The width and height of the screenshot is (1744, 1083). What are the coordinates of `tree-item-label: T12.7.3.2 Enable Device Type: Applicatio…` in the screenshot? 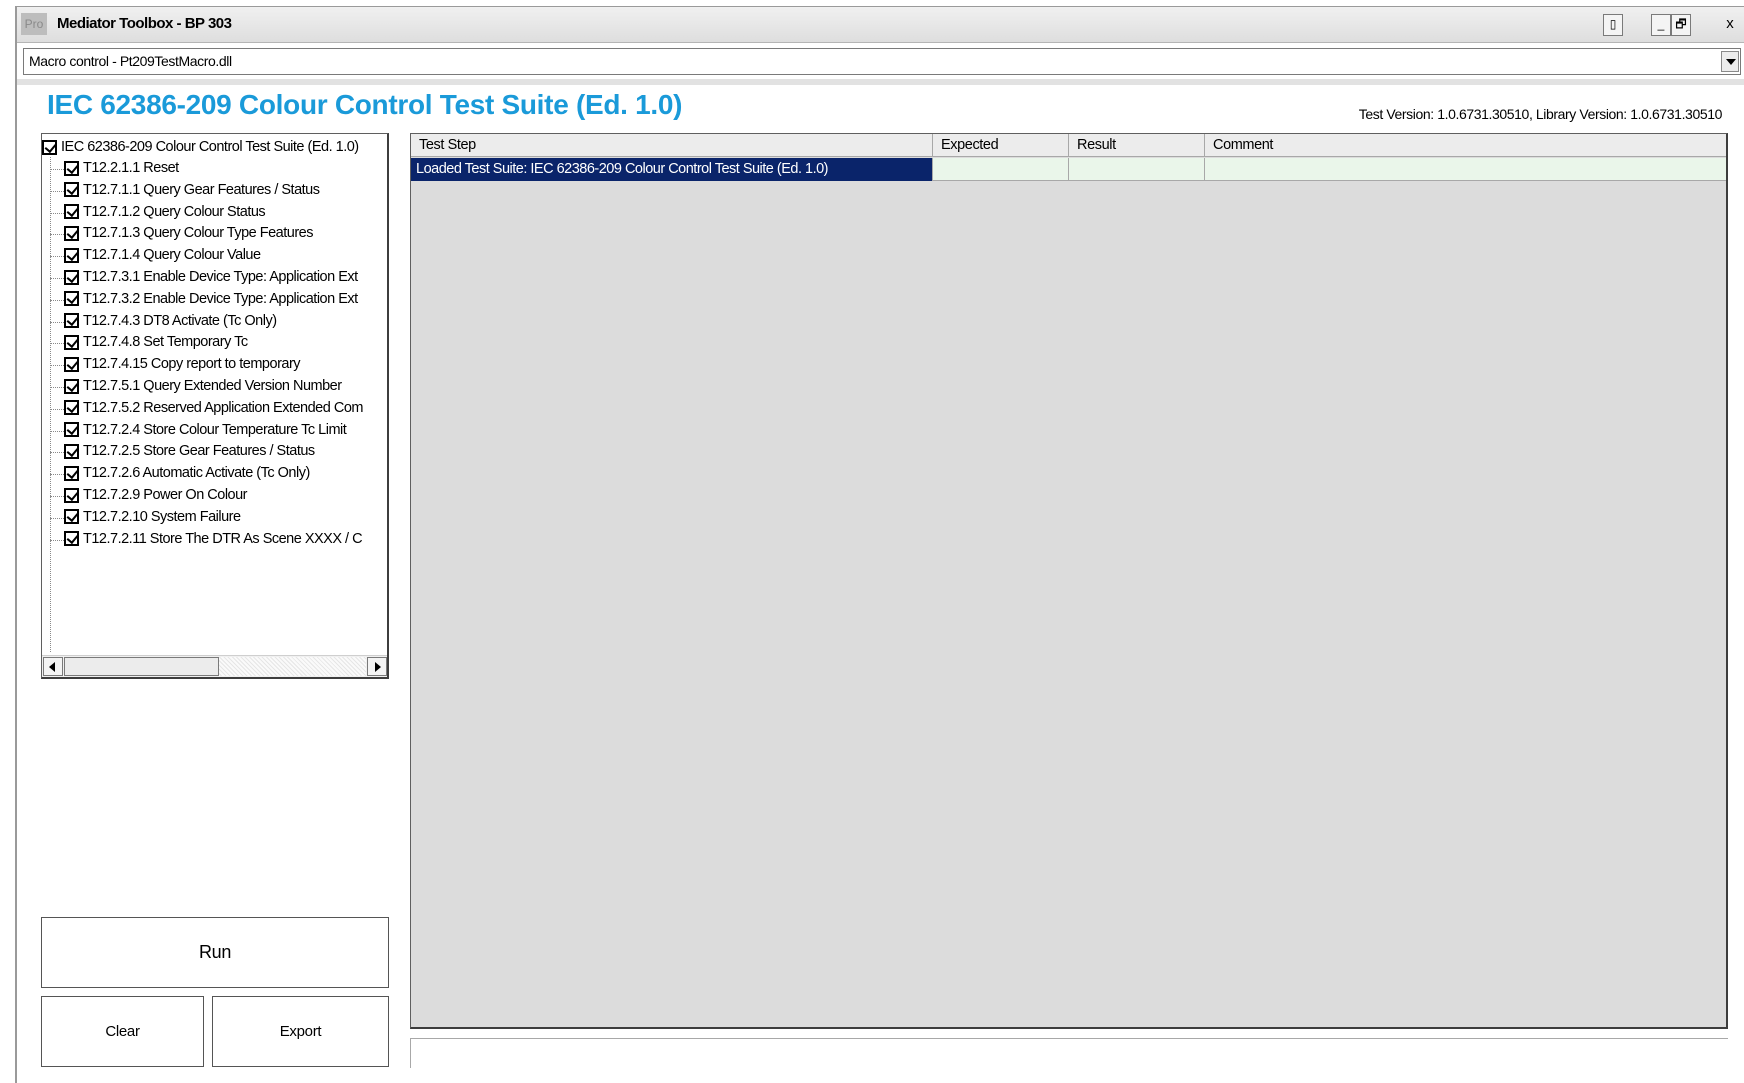 It's located at (220, 298).